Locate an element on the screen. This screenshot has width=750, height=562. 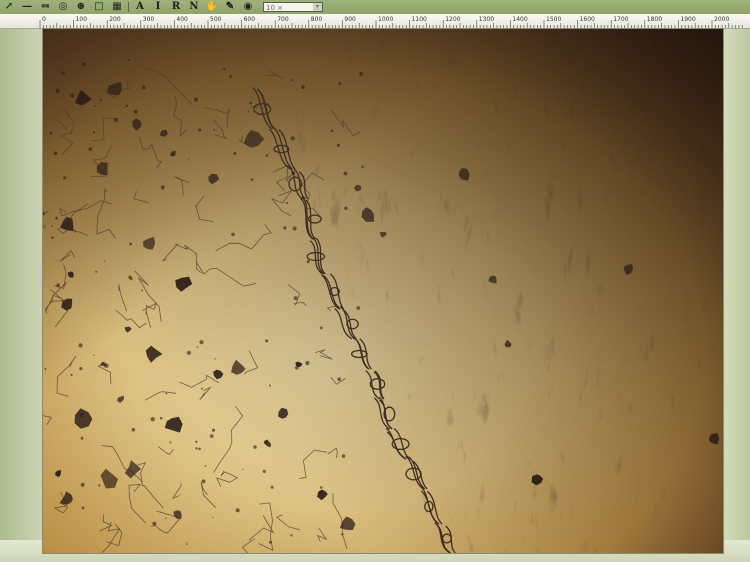
ruler-label: 2000 is located at coordinates (721, 19).